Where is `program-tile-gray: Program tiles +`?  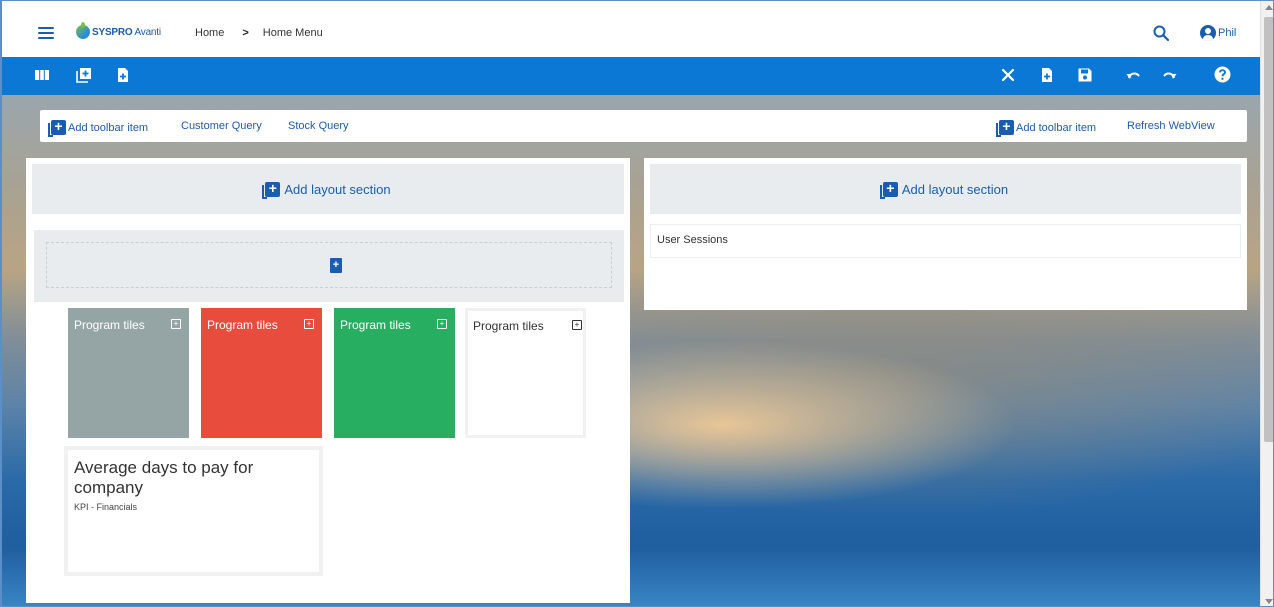
program-tile-gray: Program tiles + is located at coordinates (128, 373).